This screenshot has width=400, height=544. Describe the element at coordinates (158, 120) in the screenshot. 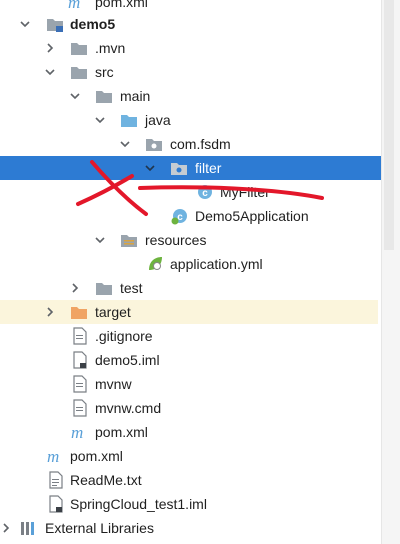

I see `tree-item-label: java` at that location.